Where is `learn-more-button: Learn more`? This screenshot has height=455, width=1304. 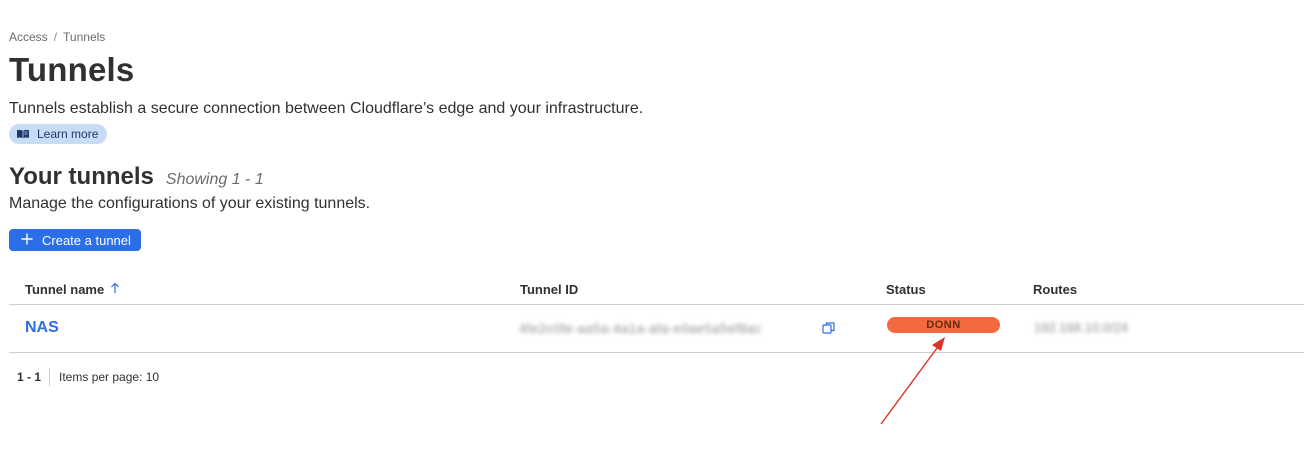
learn-more-button: Learn more is located at coordinates (58, 134).